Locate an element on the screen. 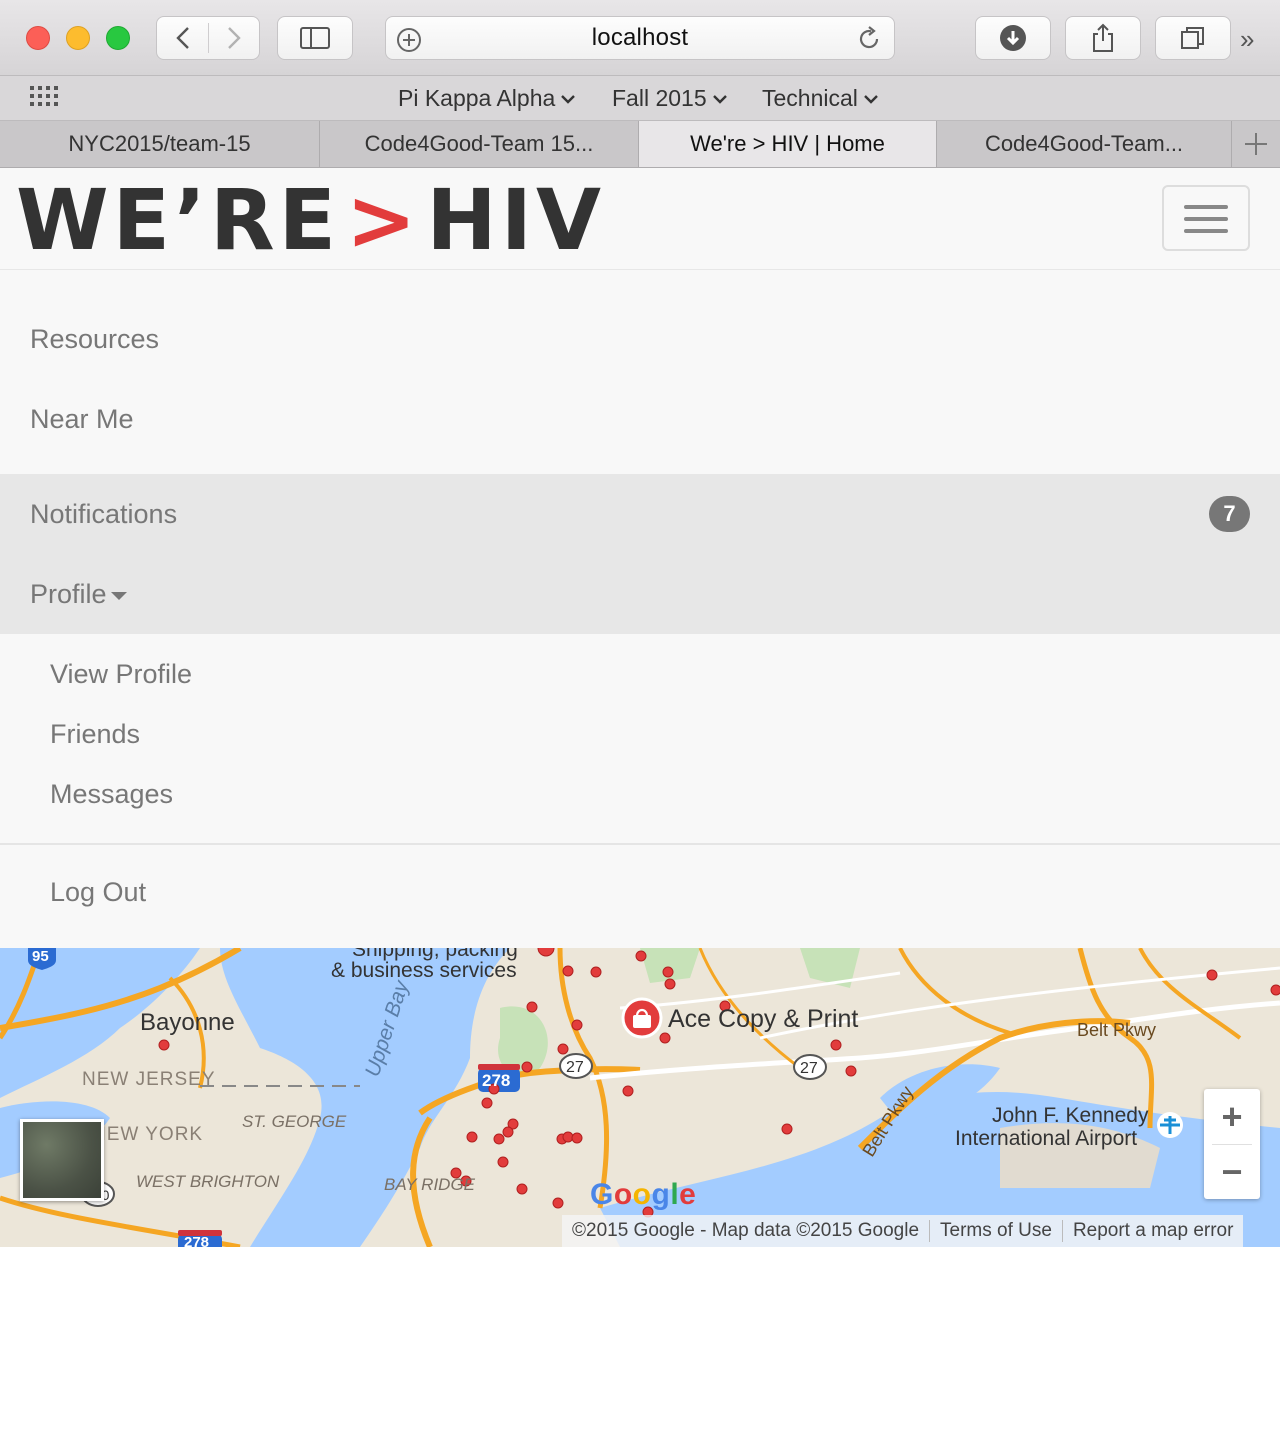 Image resolution: width=1280 pixels, height=1444 pixels. back-button is located at coordinates (182, 38).